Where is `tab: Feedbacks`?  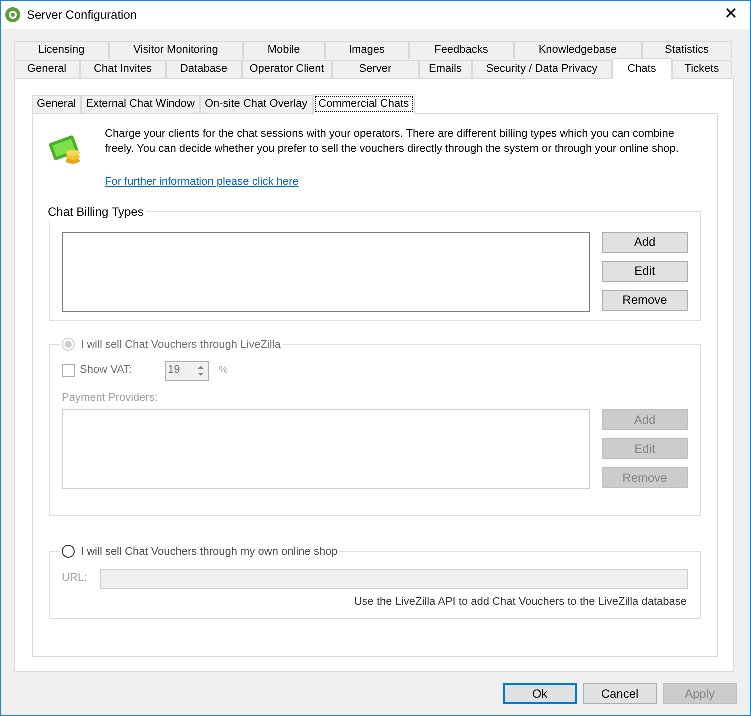
tab: Feedbacks is located at coordinates (461, 50).